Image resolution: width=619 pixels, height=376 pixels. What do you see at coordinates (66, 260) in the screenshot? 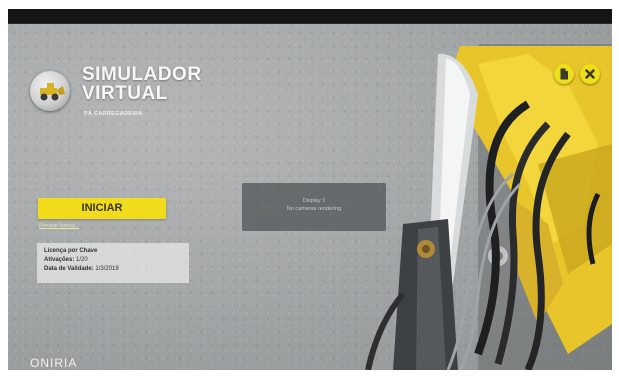
I see `license-activations: Ativações: 1/20` at bounding box center [66, 260].